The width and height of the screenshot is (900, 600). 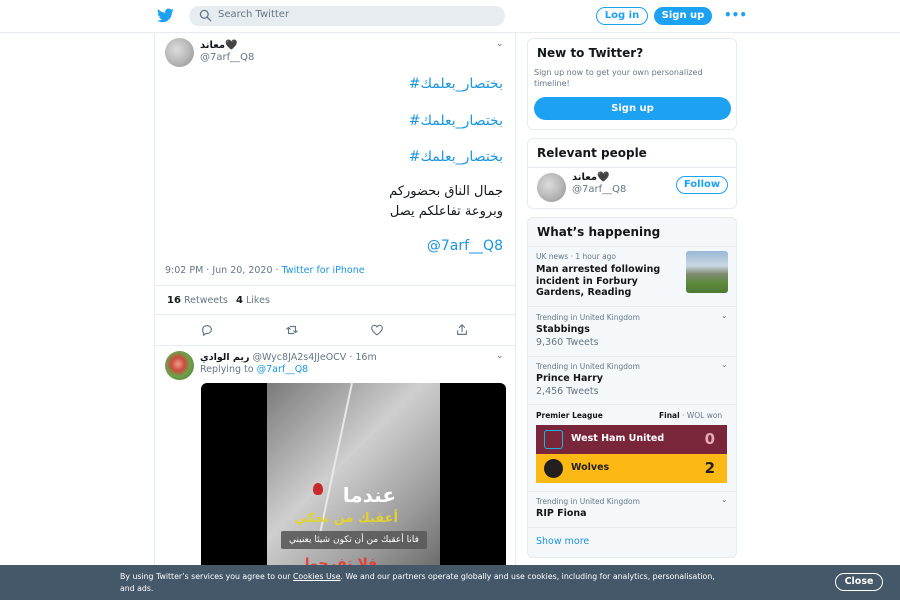 What do you see at coordinates (465, 246) in the screenshot?
I see `mention-link: @7arf__Q8` at bounding box center [465, 246].